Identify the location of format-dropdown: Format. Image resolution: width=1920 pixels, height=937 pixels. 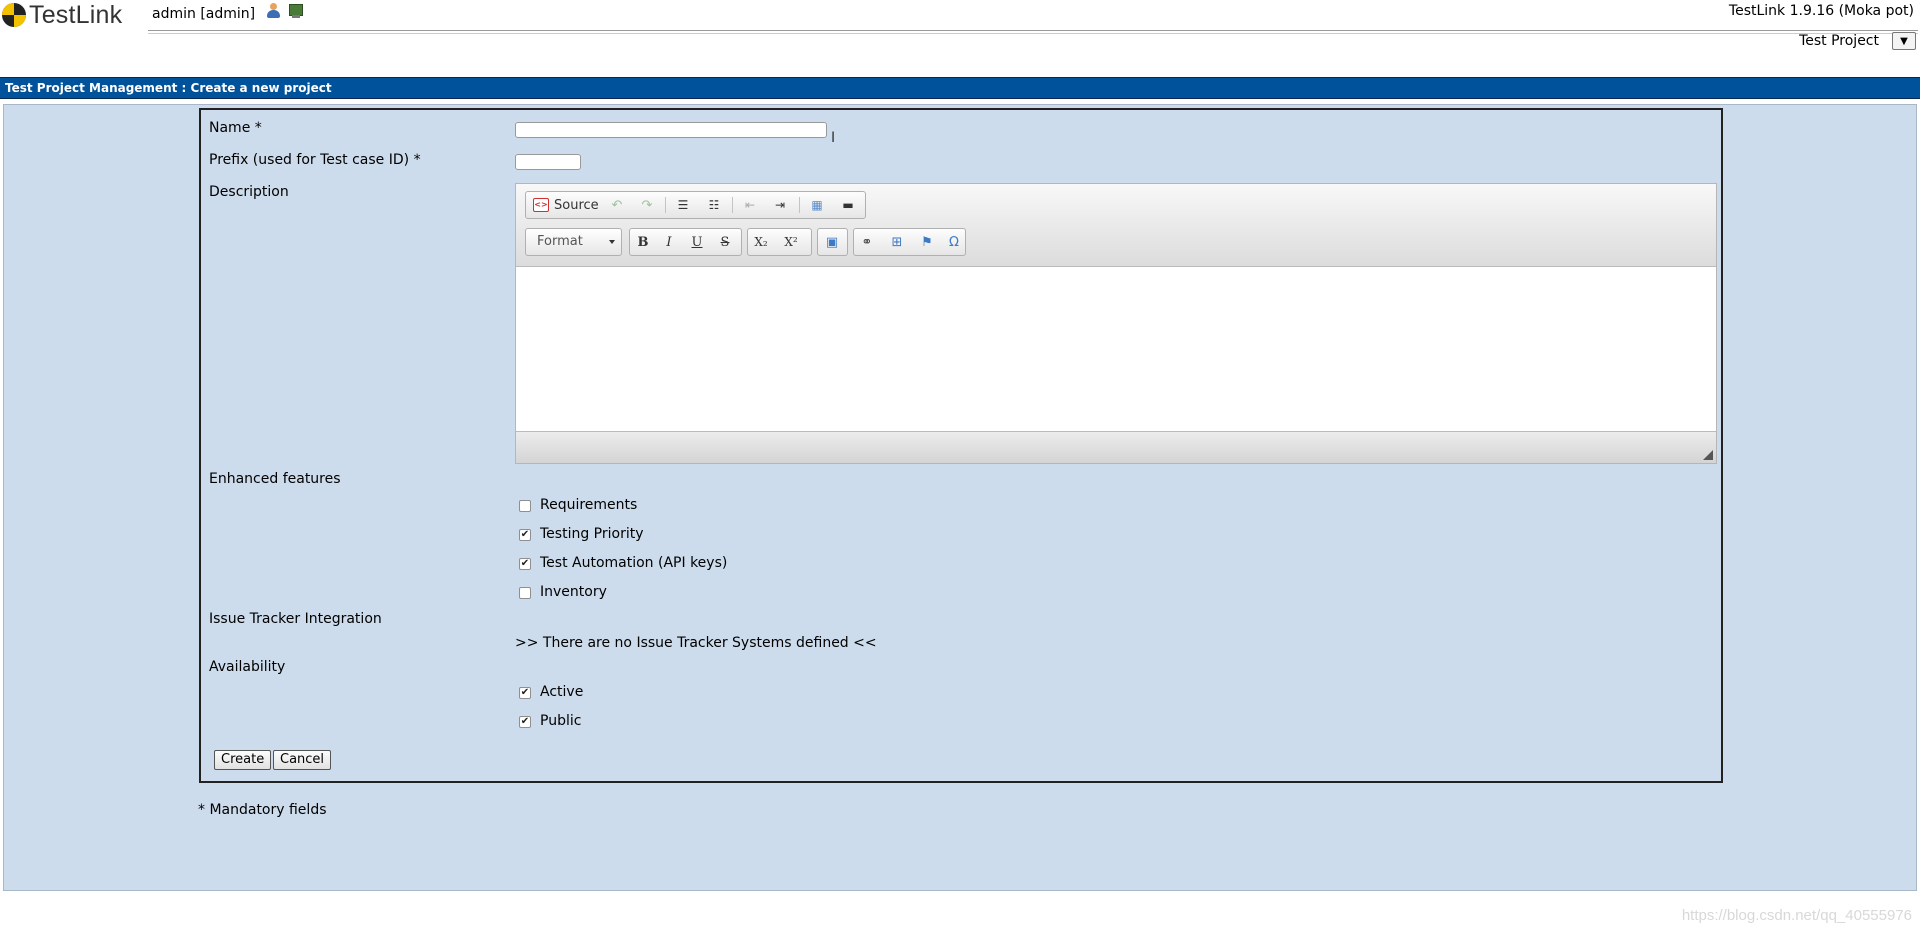
(573, 242).